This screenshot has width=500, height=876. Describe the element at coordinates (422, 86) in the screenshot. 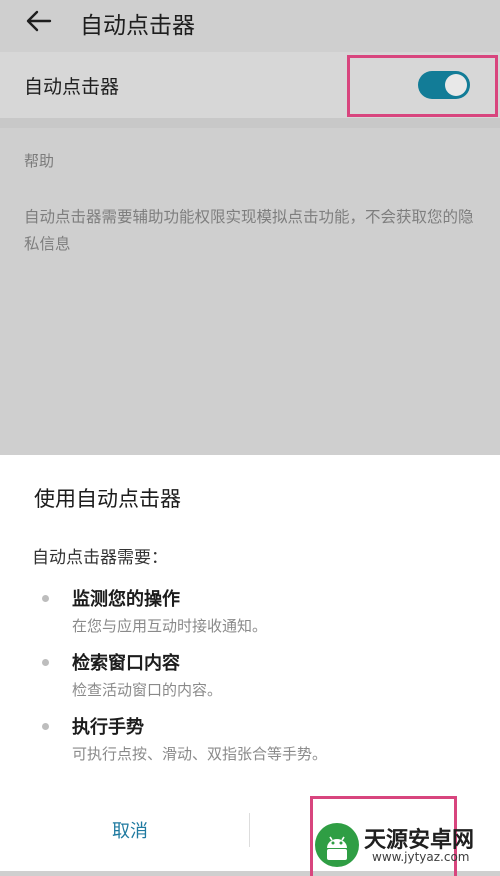

I see `toggle-highlight-box` at that location.